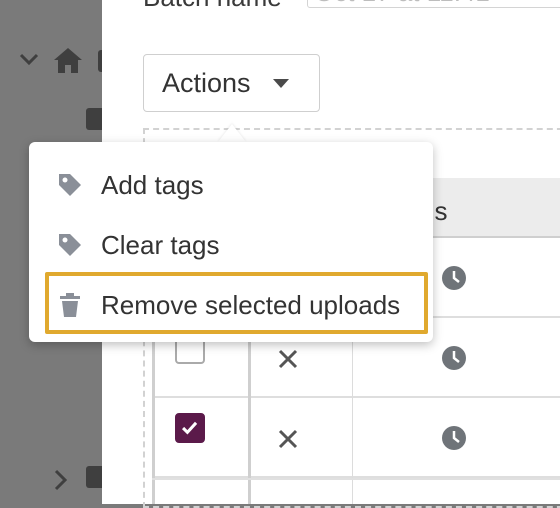 The image size is (560, 508). What do you see at coordinates (232, 133) in the screenshot?
I see `menu-pointer` at bounding box center [232, 133].